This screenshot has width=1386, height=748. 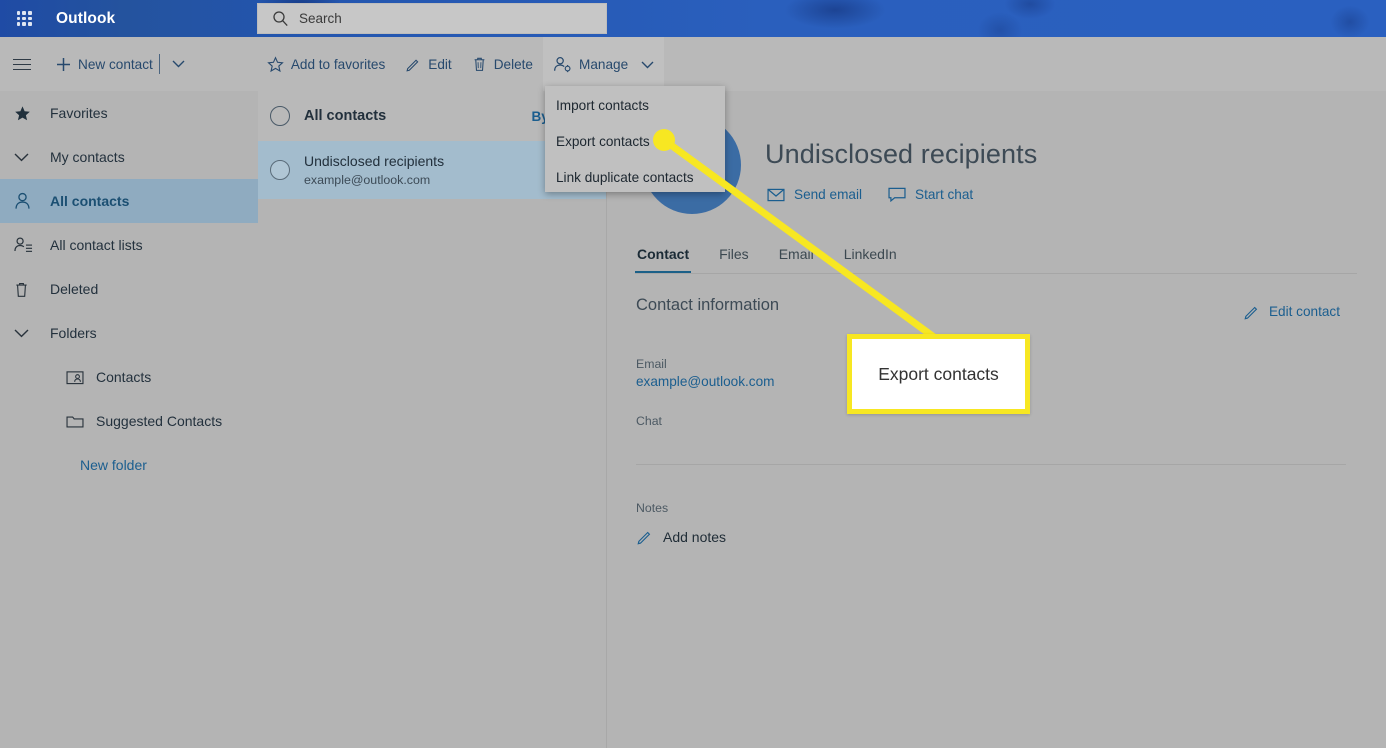 What do you see at coordinates (345, 116) in the screenshot?
I see `contact-list-title: All contacts` at bounding box center [345, 116].